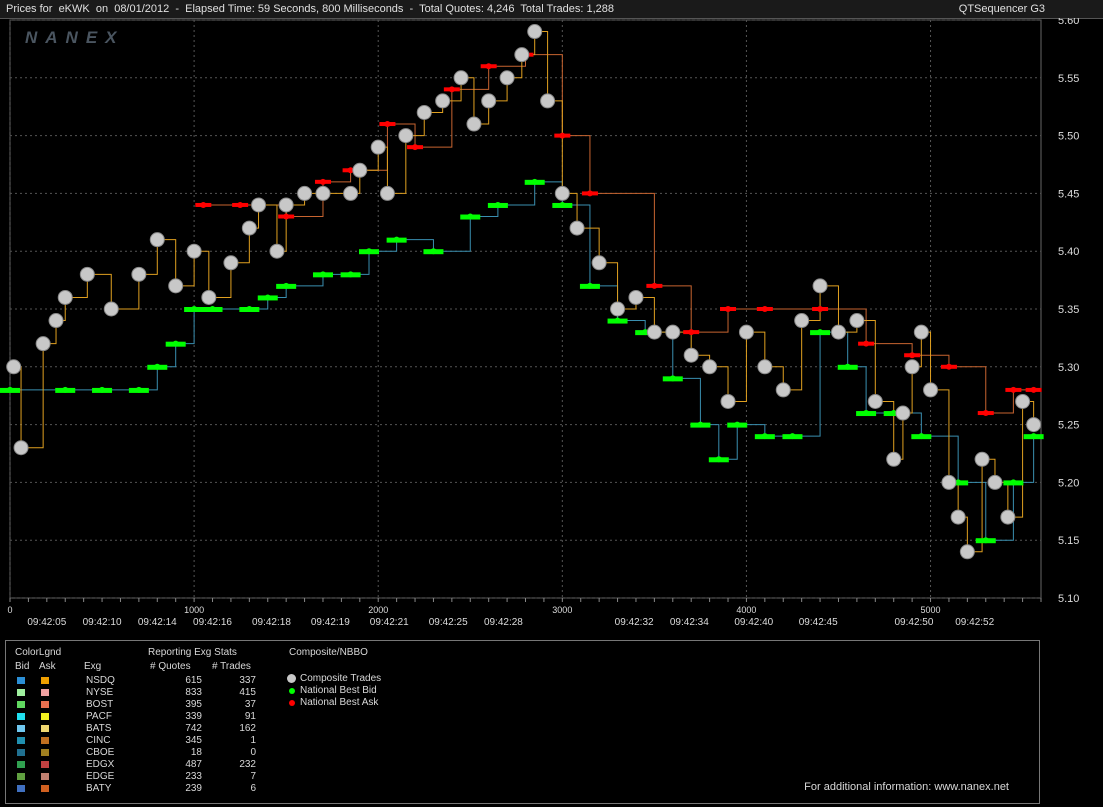 The height and width of the screenshot is (807, 1103). I want to click on exchange-name: EDGX, so click(100, 764).